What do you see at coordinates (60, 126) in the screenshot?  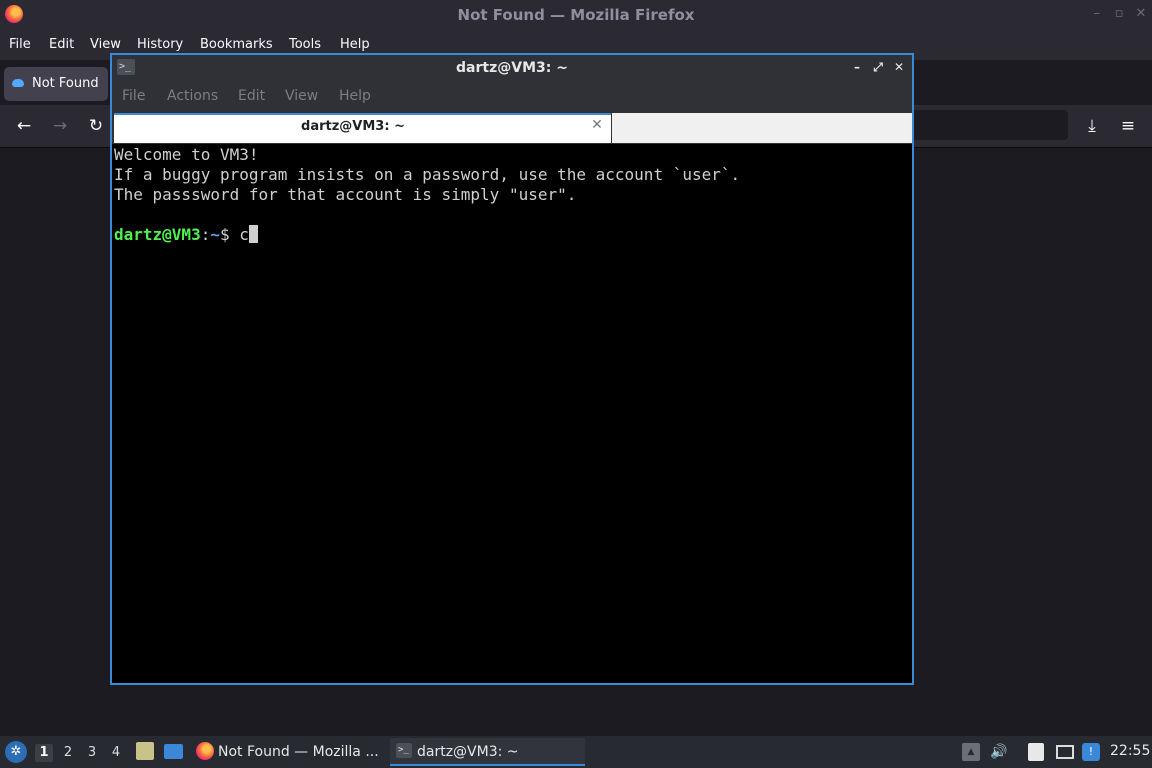 I see `forward-arrow-icon: →` at bounding box center [60, 126].